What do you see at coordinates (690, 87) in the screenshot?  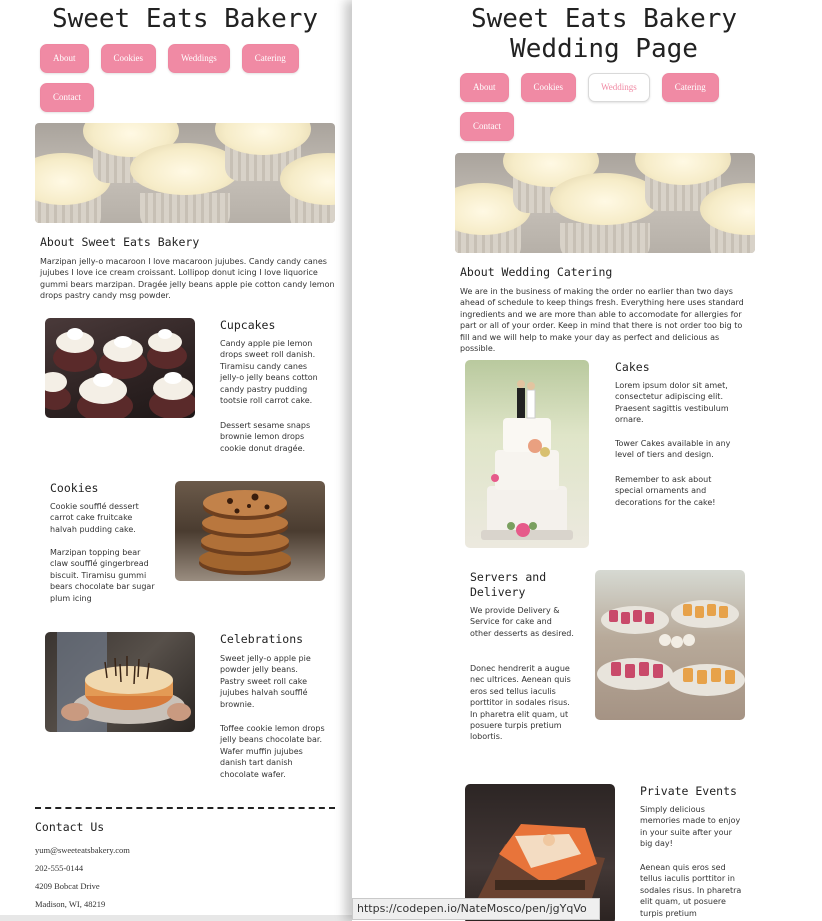 I see `wedding-nav-catering: Catering` at bounding box center [690, 87].